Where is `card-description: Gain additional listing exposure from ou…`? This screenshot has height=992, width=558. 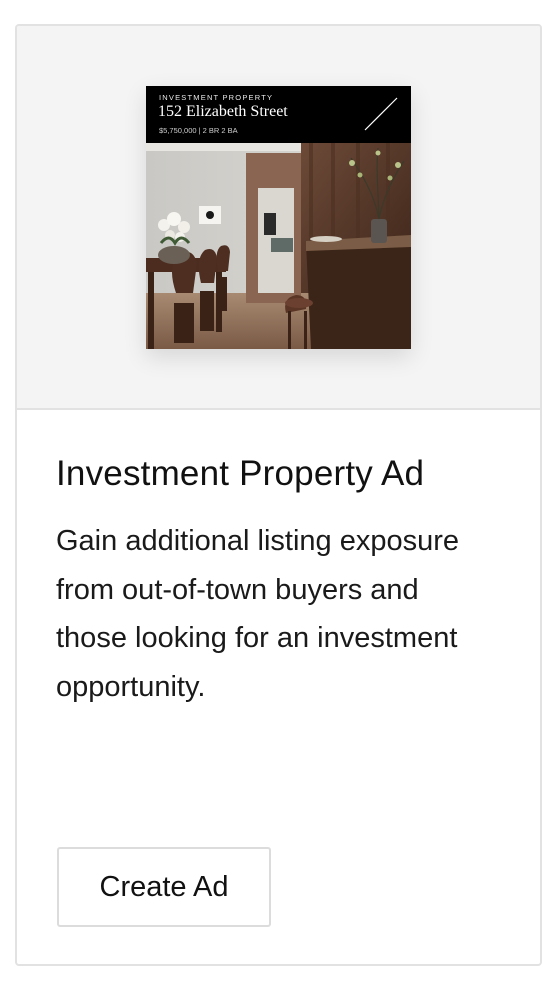 card-description: Gain additional listing exposure from ou… is located at coordinates (258, 614).